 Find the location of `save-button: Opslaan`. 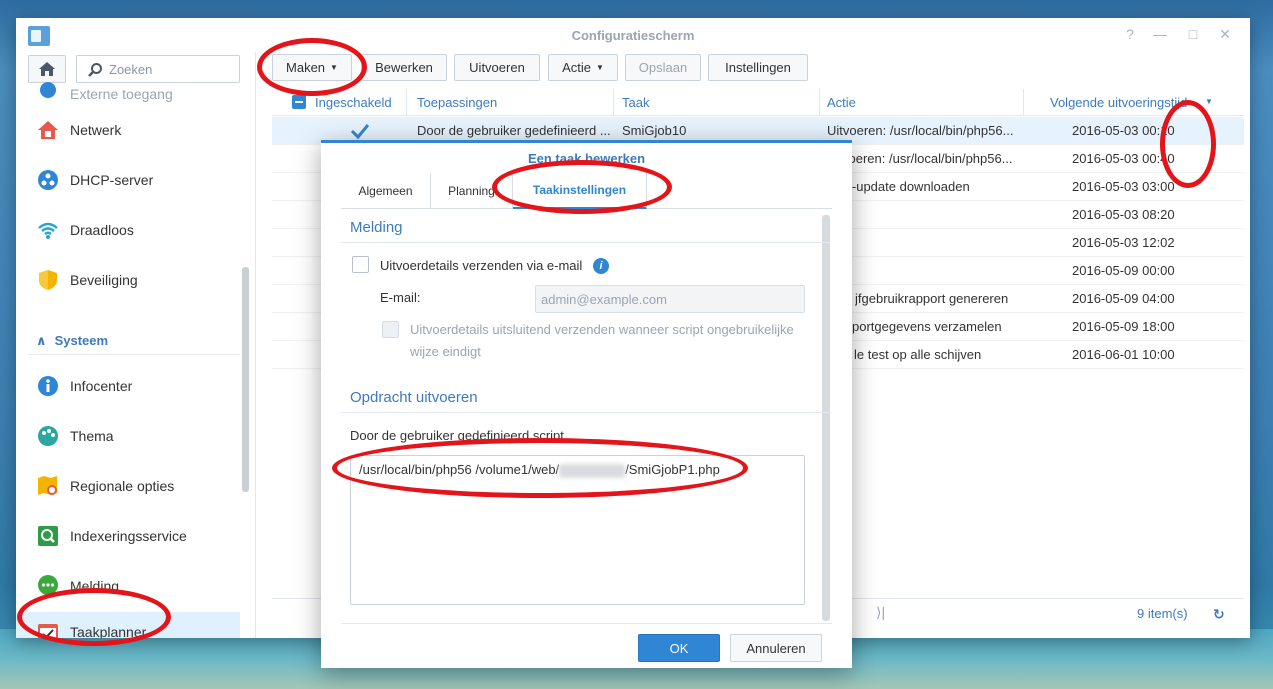

save-button: Opslaan is located at coordinates (663, 67).